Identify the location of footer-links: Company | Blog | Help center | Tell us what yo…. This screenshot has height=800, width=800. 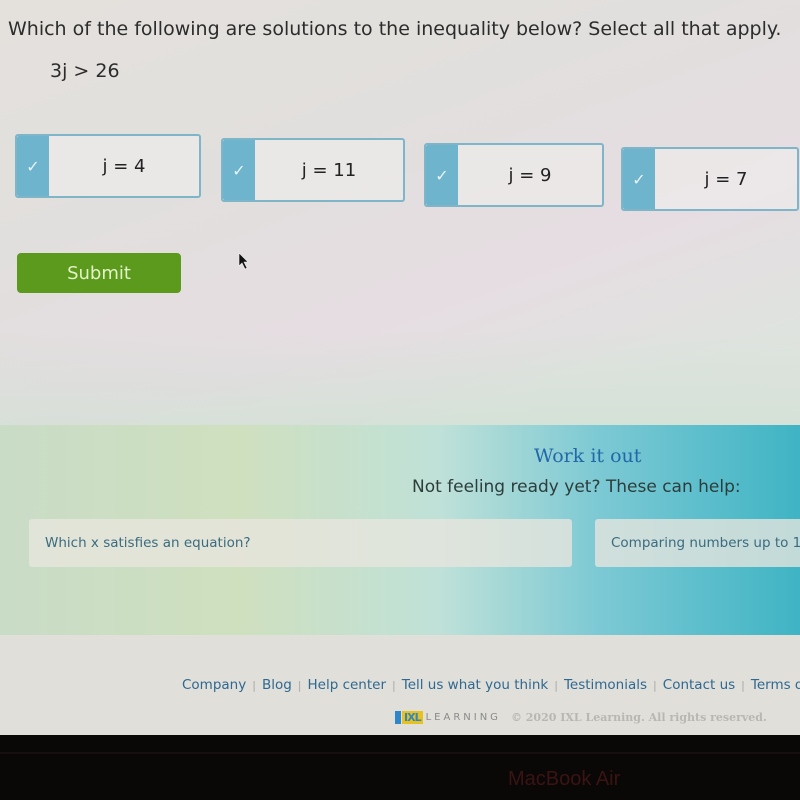
(491, 685).